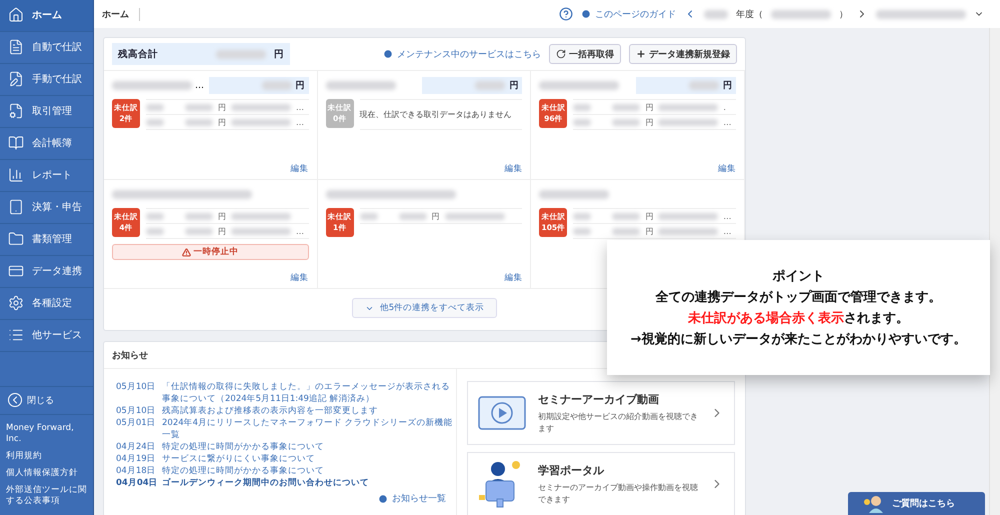  What do you see at coordinates (683, 54) in the screenshot?
I see `add-button: データ連携新規登録` at bounding box center [683, 54].